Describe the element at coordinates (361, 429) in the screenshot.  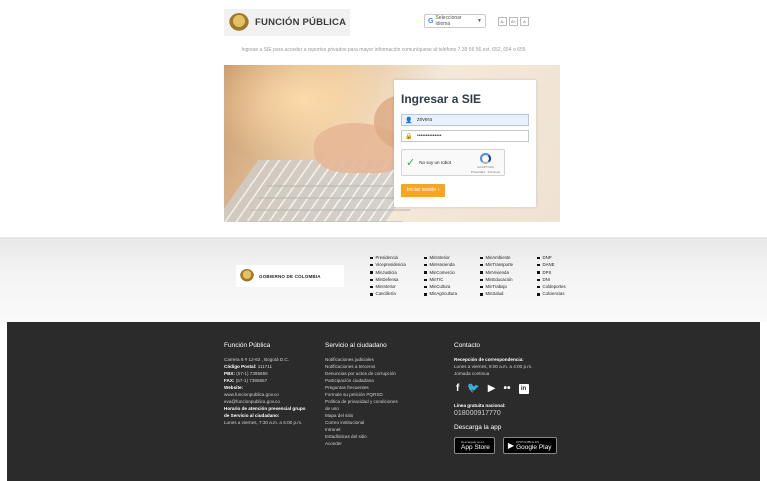
I see `footer-link: Intranet` at that location.